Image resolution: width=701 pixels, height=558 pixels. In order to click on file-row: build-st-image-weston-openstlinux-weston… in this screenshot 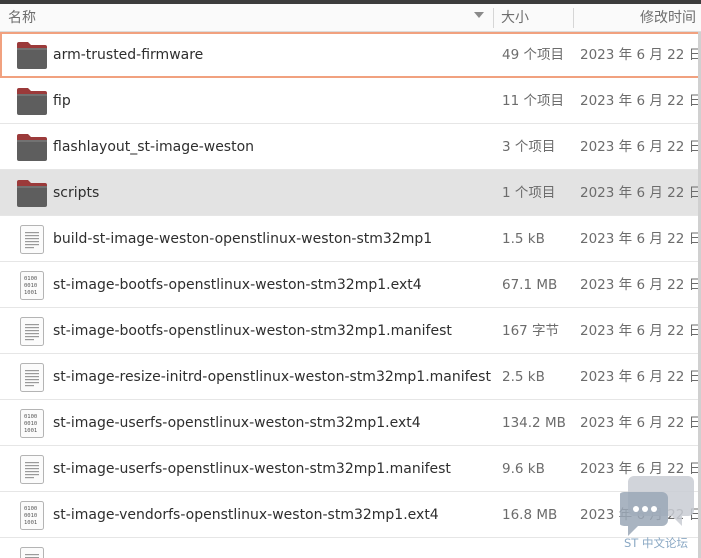, I will do `click(350, 239)`.